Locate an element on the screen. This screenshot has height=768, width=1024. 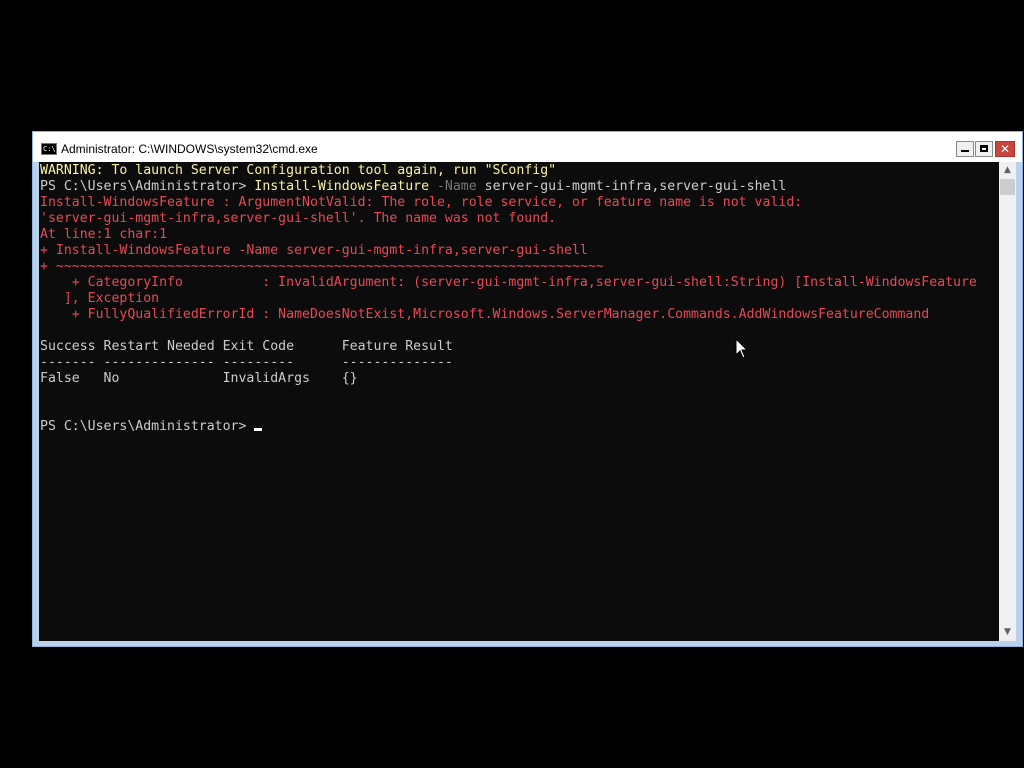
result-table-row: False No InvalidArgs {} is located at coordinates (199, 378).